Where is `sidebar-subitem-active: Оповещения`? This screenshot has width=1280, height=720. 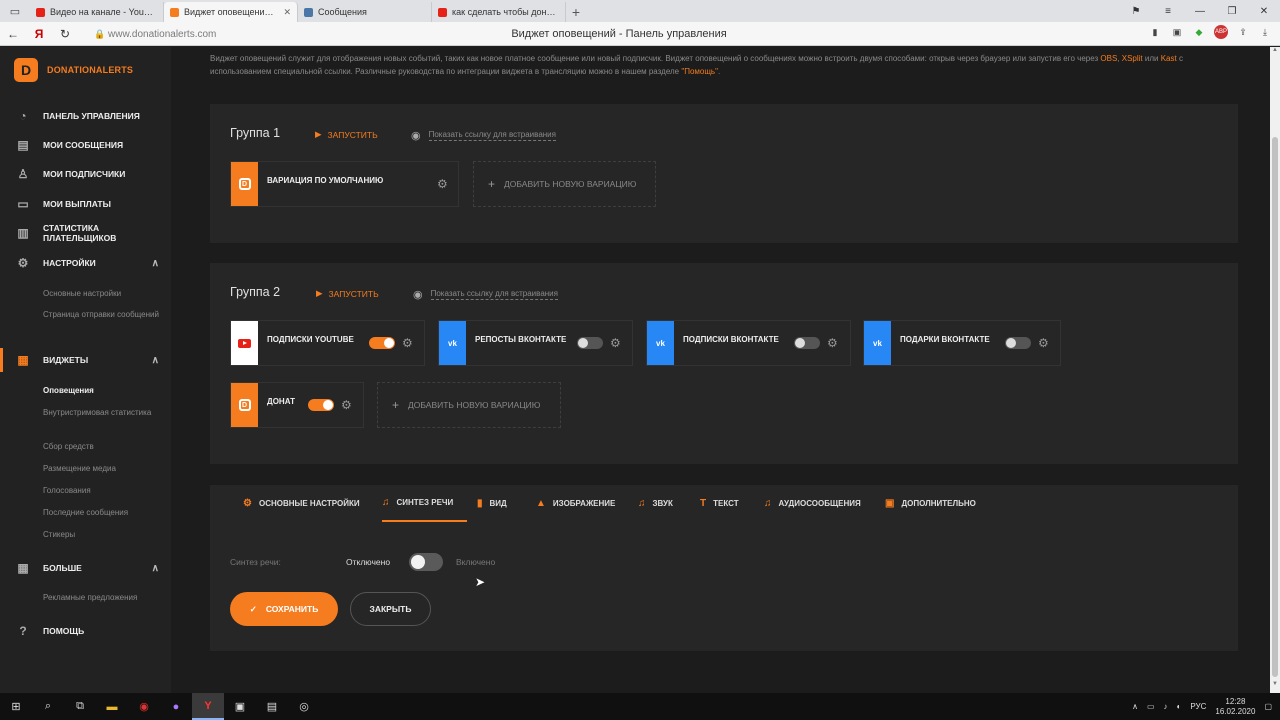
sidebar-subitem-active: Оповещения is located at coordinates (103, 391).